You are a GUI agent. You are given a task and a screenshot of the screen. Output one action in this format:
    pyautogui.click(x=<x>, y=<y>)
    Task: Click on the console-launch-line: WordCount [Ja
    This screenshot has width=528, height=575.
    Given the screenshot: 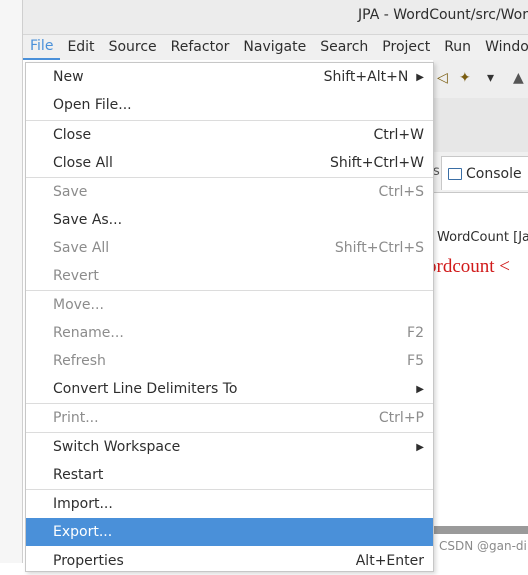 What is the action you would take?
    pyautogui.click(x=482, y=237)
    